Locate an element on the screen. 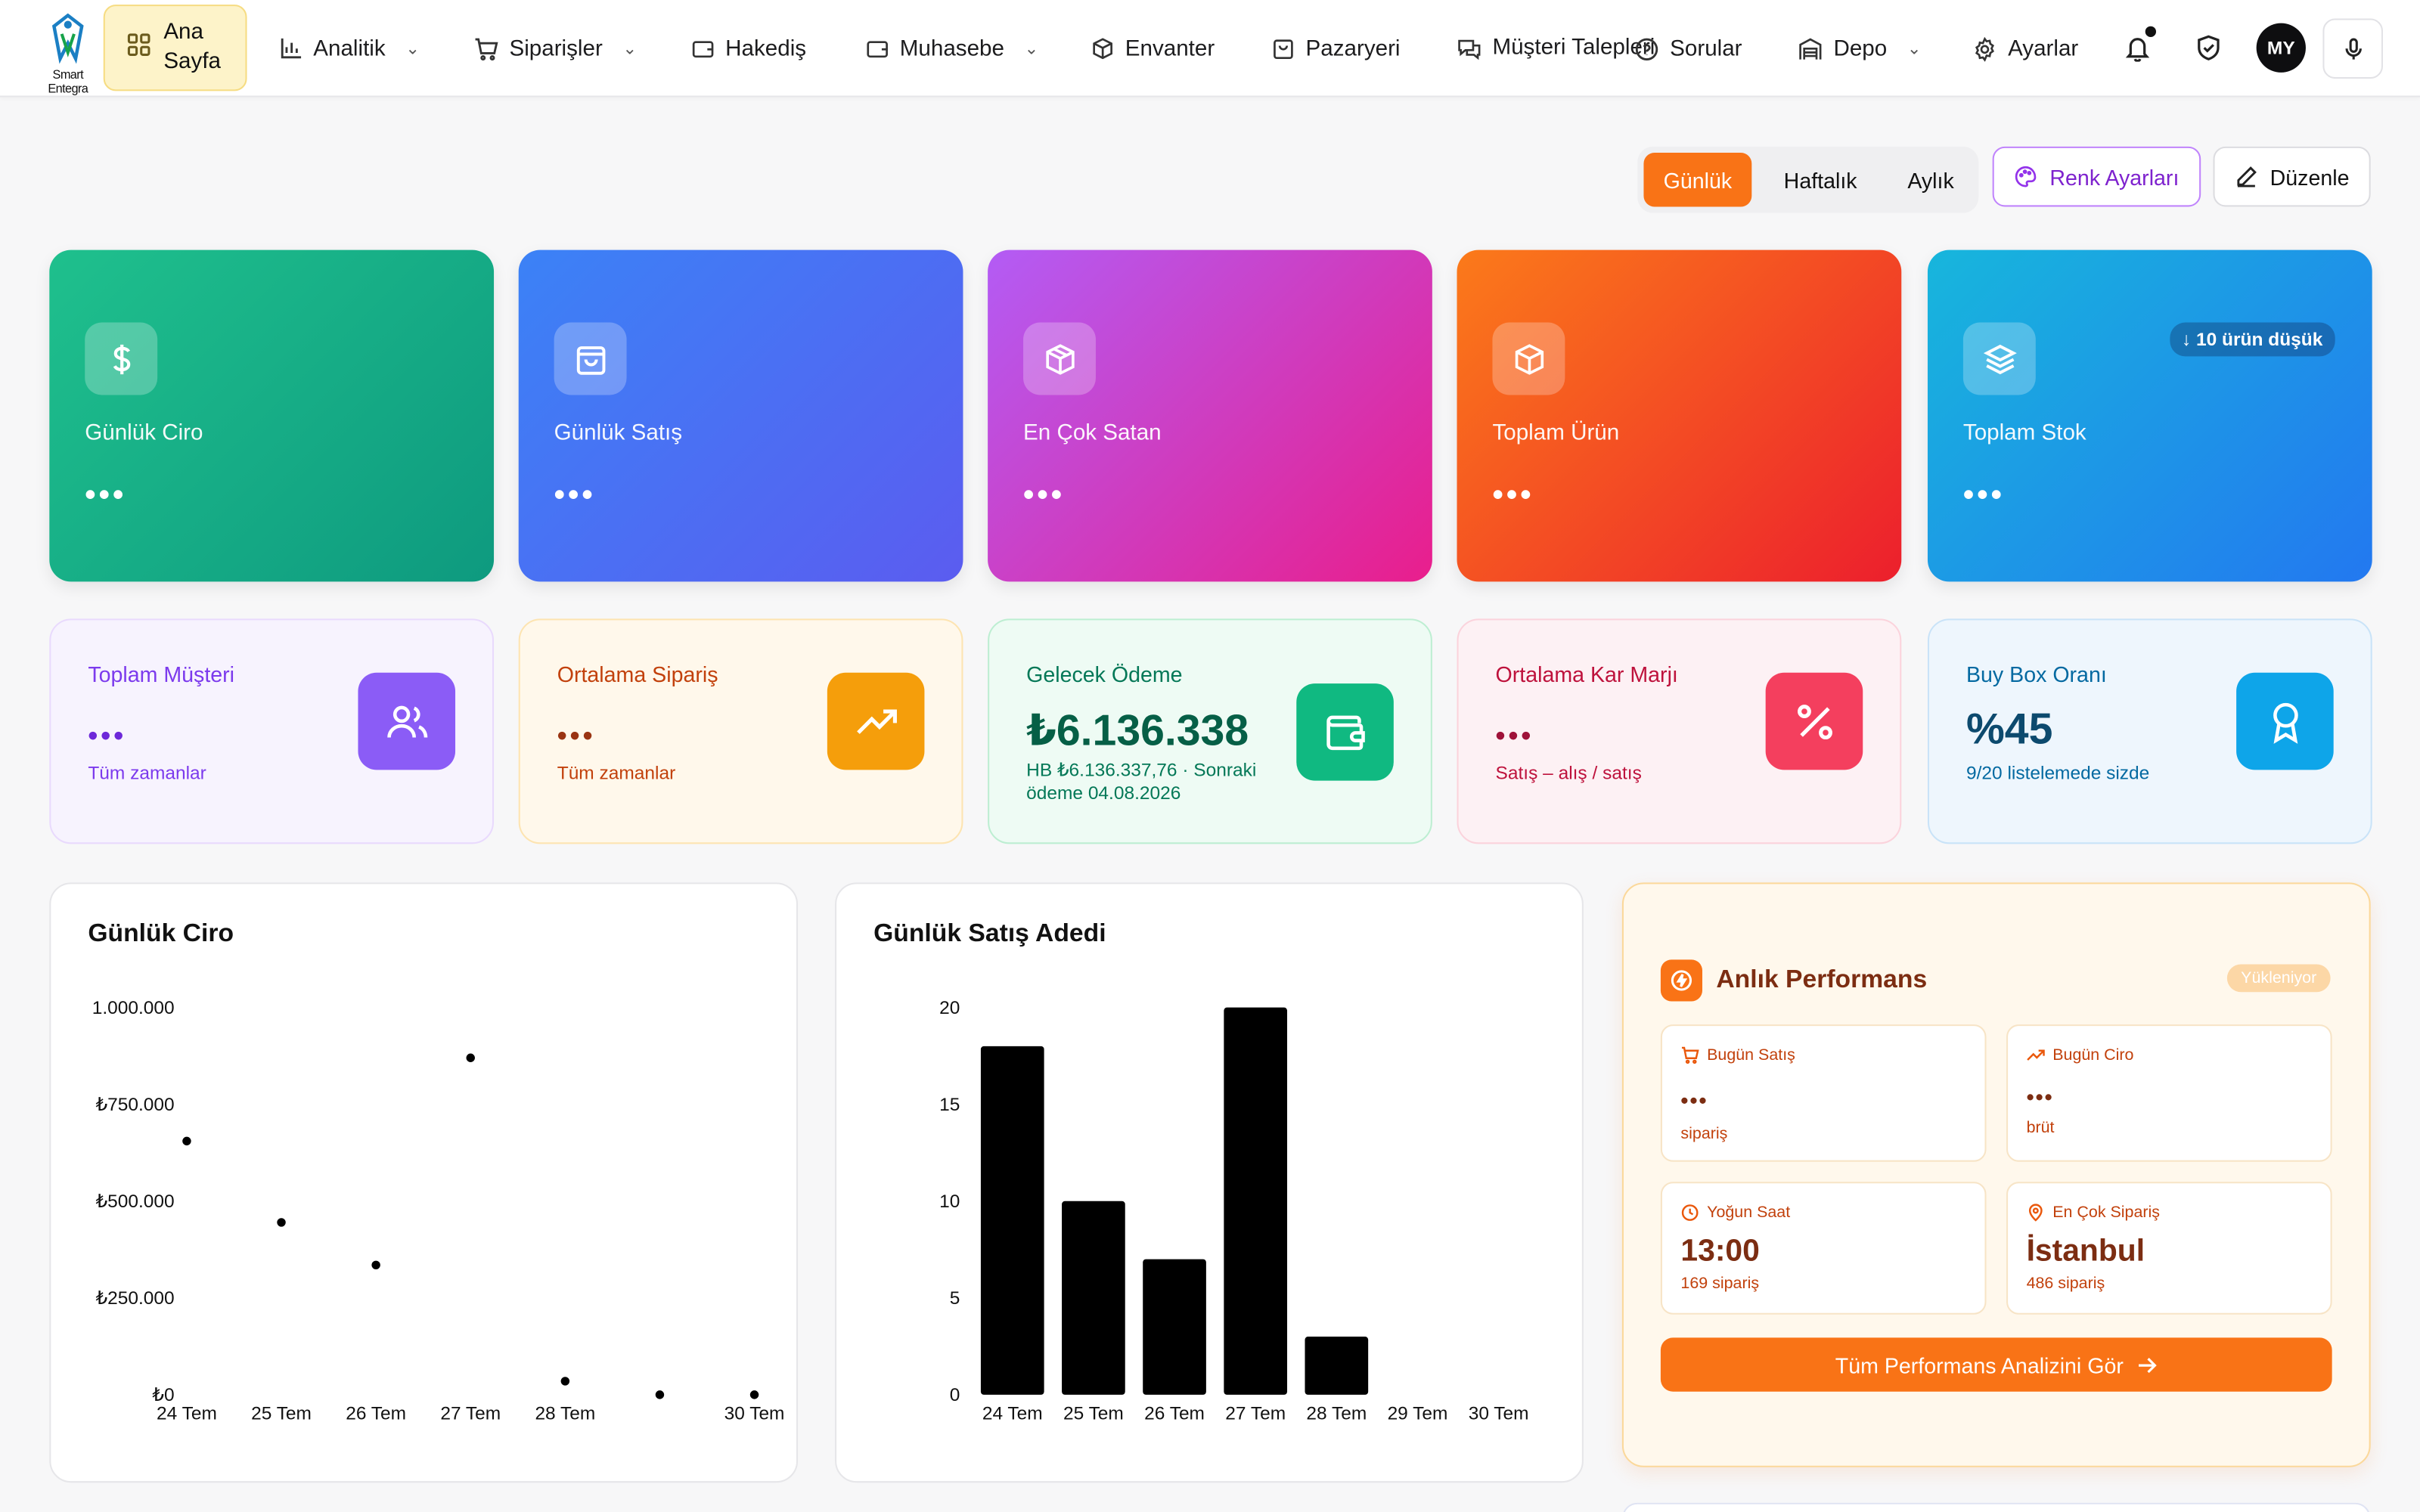 Image resolution: width=2420 pixels, height=1512 pixels. perf-label: Bugün Ciro is located at coordinates (2093, 1055).